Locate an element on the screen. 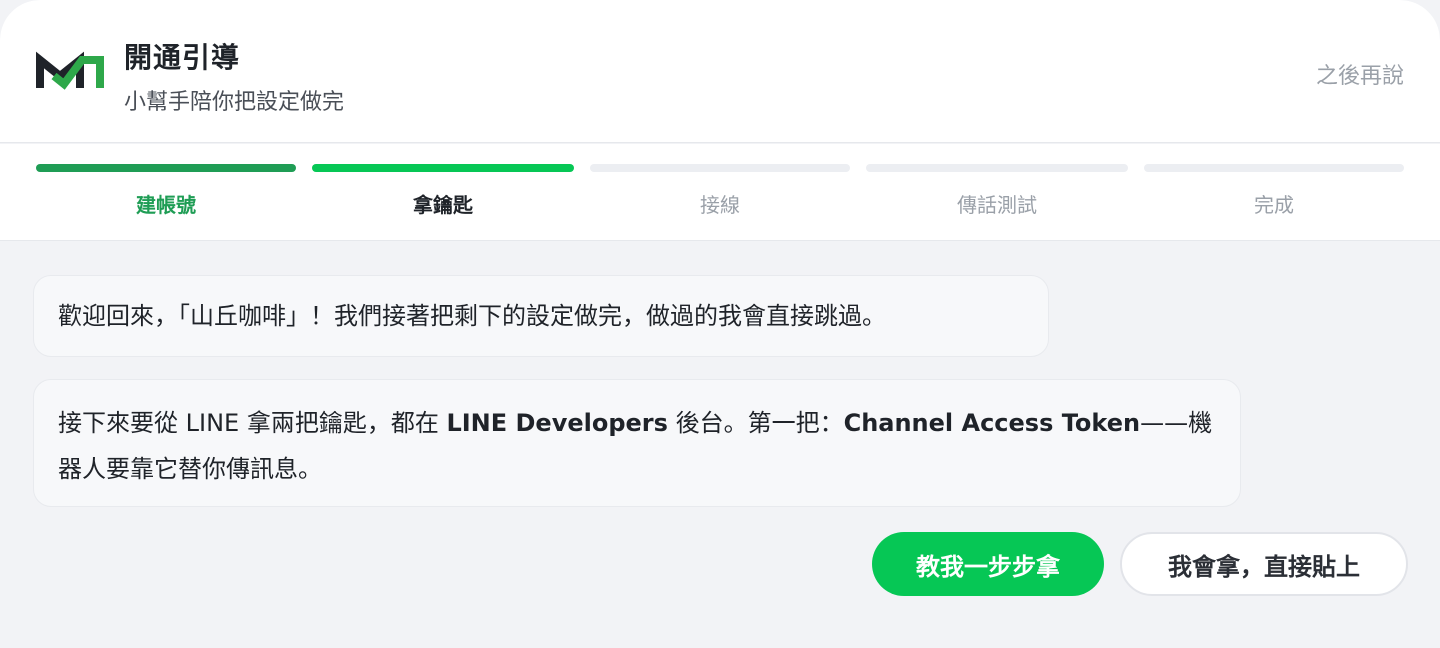  guide-me-button: 教我一步步拿 is located at coordinates (988, 564).